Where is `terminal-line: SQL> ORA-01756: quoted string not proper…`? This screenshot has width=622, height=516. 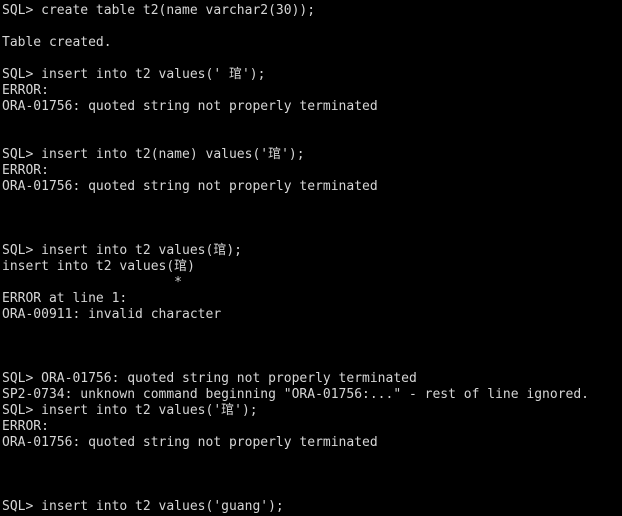 terminal-line: SQL> ORA-01756: quoted string not proper… is located at coordinates (209, 378).